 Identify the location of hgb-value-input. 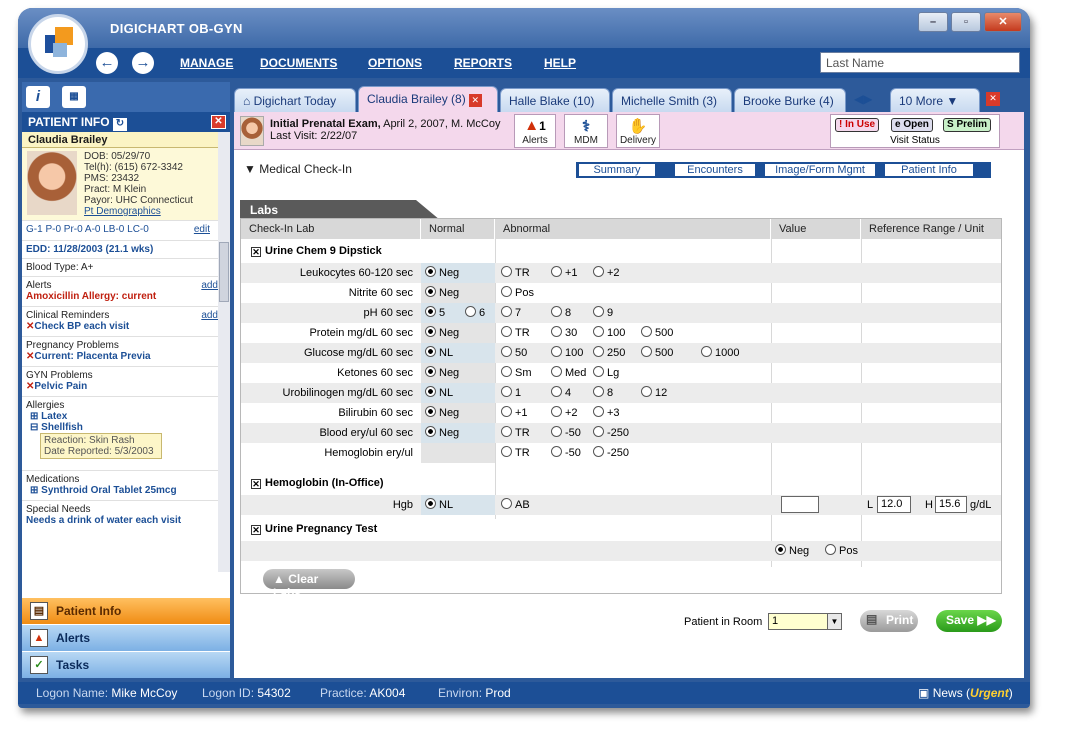
(800, 504).